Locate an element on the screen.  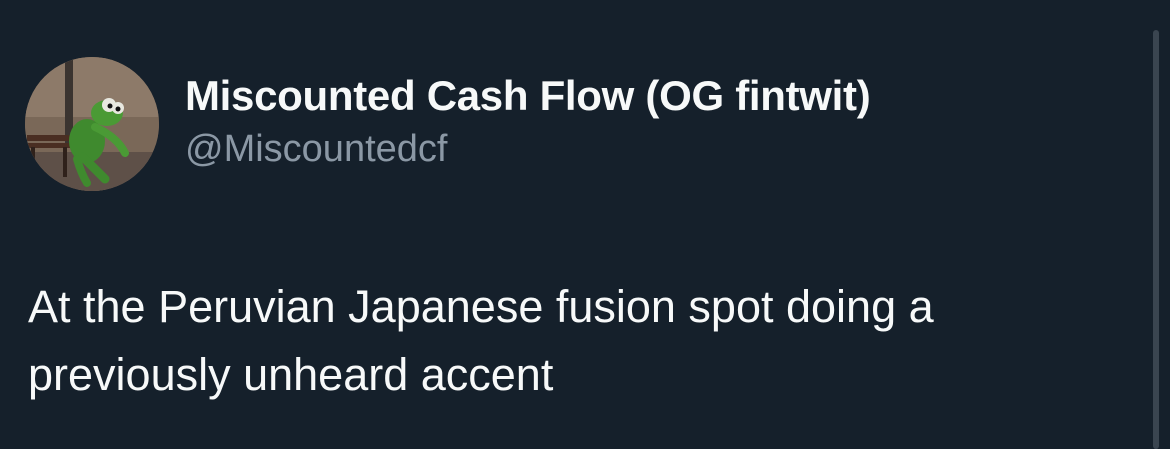
author-display-name: Miscounted Cash Flow (OG fintwit) is located at coordinates (528, 96).